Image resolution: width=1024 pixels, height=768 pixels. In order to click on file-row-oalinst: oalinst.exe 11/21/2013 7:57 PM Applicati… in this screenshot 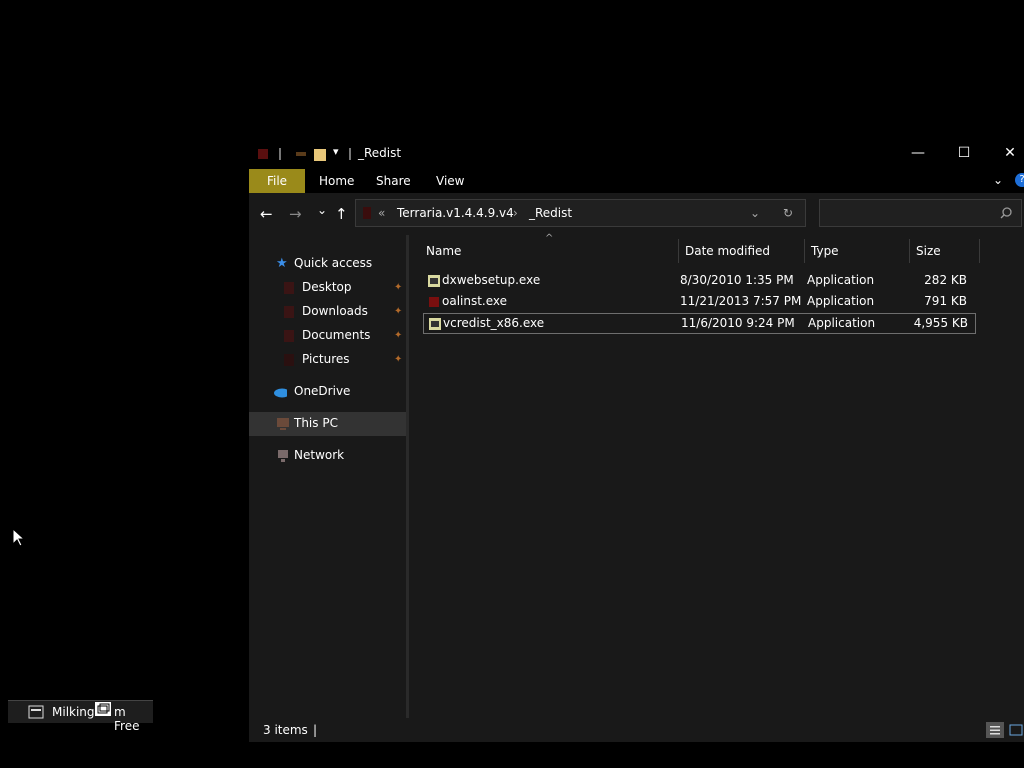, I will do `click(699, 302)`.